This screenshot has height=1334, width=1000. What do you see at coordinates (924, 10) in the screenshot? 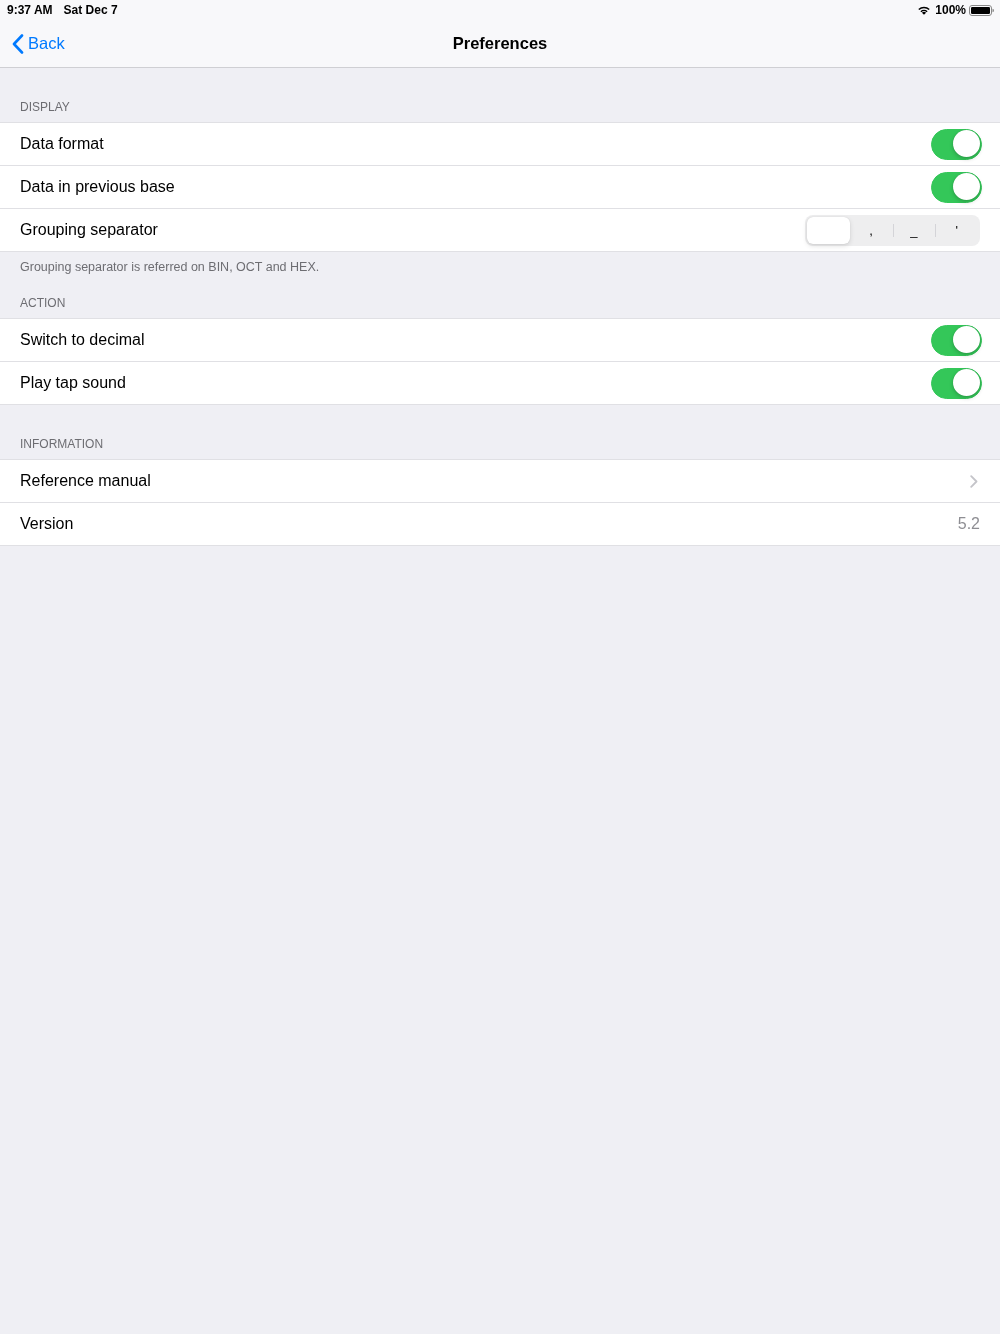
I see `wifi-icon` at bounding box center [924, 10].